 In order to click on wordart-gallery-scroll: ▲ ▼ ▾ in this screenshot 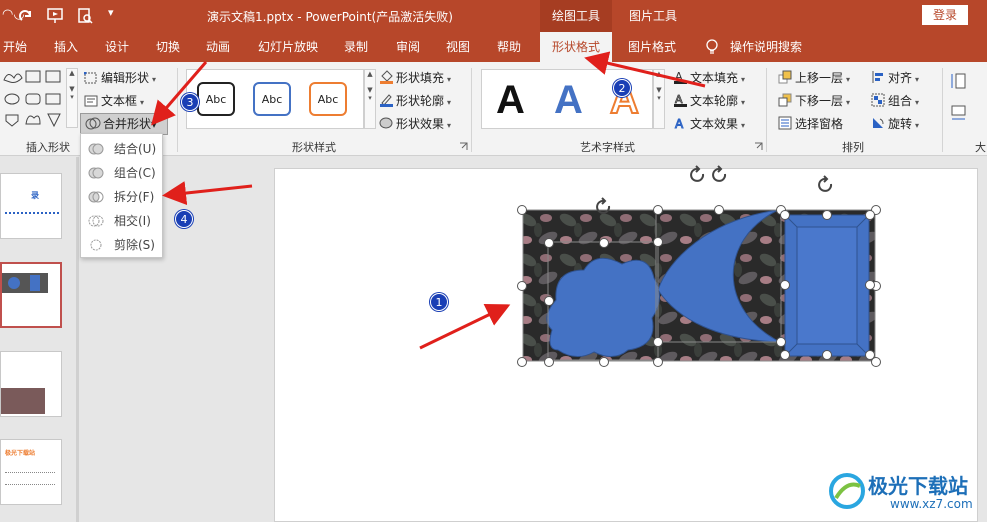, I will do `click(659, 99)`.